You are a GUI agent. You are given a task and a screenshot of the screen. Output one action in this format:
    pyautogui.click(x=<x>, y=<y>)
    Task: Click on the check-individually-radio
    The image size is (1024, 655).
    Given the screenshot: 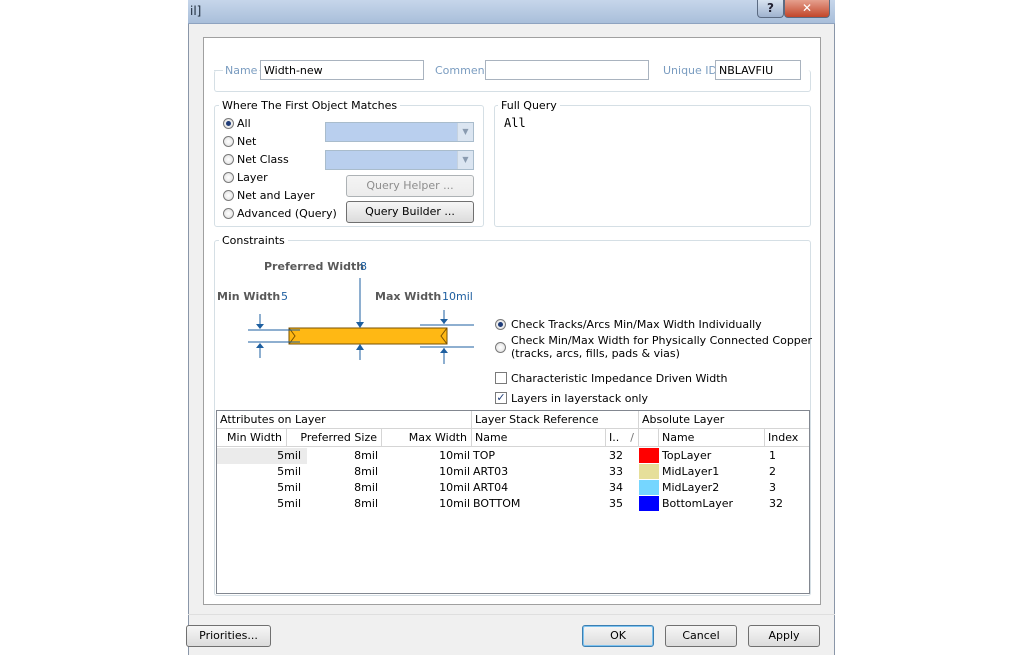 What is the action you would take?
    pyautogui.click(x=500, y=324)
    